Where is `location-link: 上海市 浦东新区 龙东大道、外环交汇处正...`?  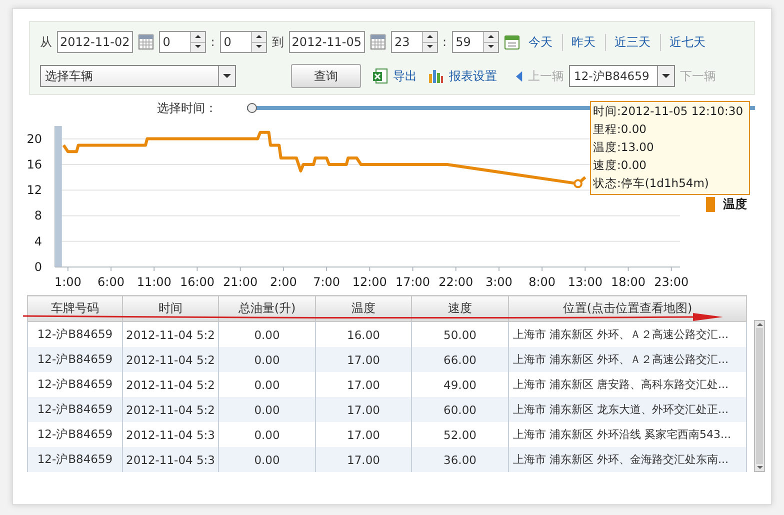
location-link: 上海市 浦东新区 龙东大道、外环交汇处正... is located at coordinates (627, 409).